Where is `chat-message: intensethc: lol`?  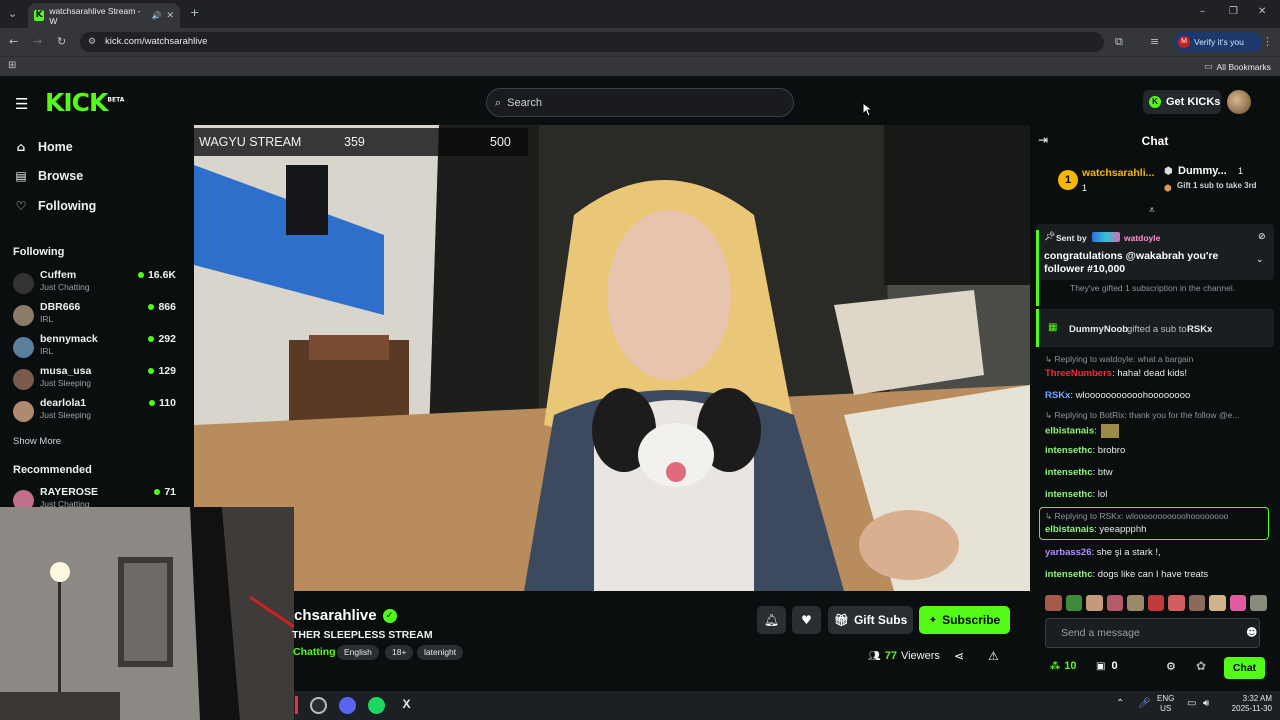
chat-message: intensethc: lol is located at coordinates (1076, 494).